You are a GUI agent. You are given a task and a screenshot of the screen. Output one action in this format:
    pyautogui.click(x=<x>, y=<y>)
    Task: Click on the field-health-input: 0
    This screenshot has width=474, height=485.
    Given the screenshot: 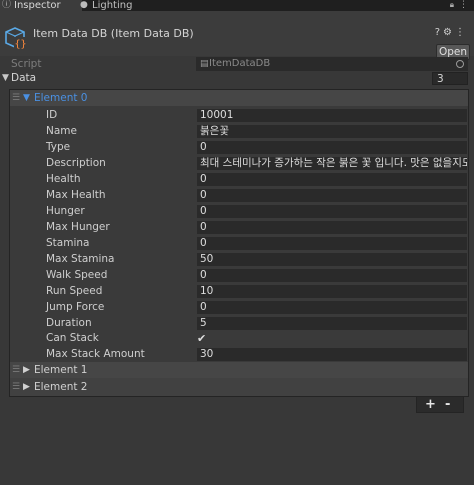 What is the action you would take?
    pyautogui.click(x=332, y=179)
    